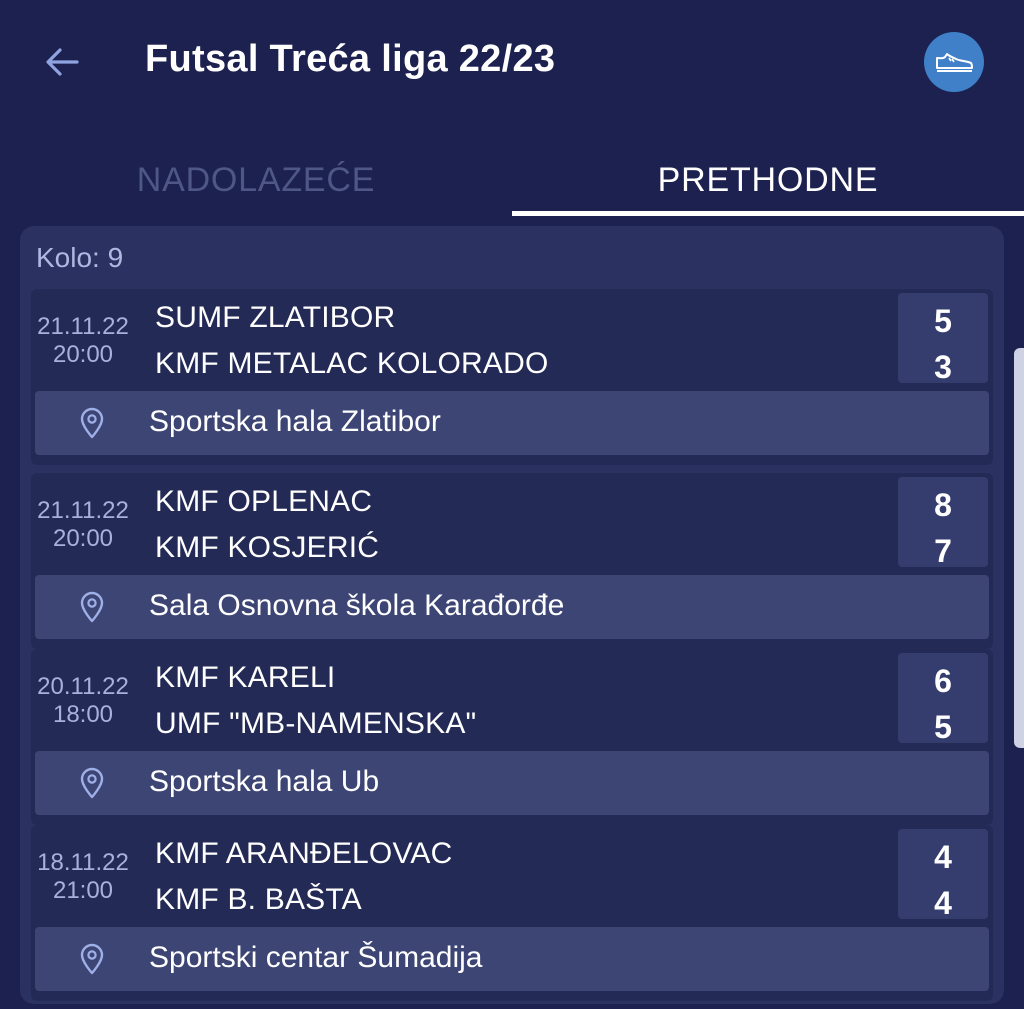  I want to click on home-team: KMF ARANĐELOVAC, so click(304, 853).